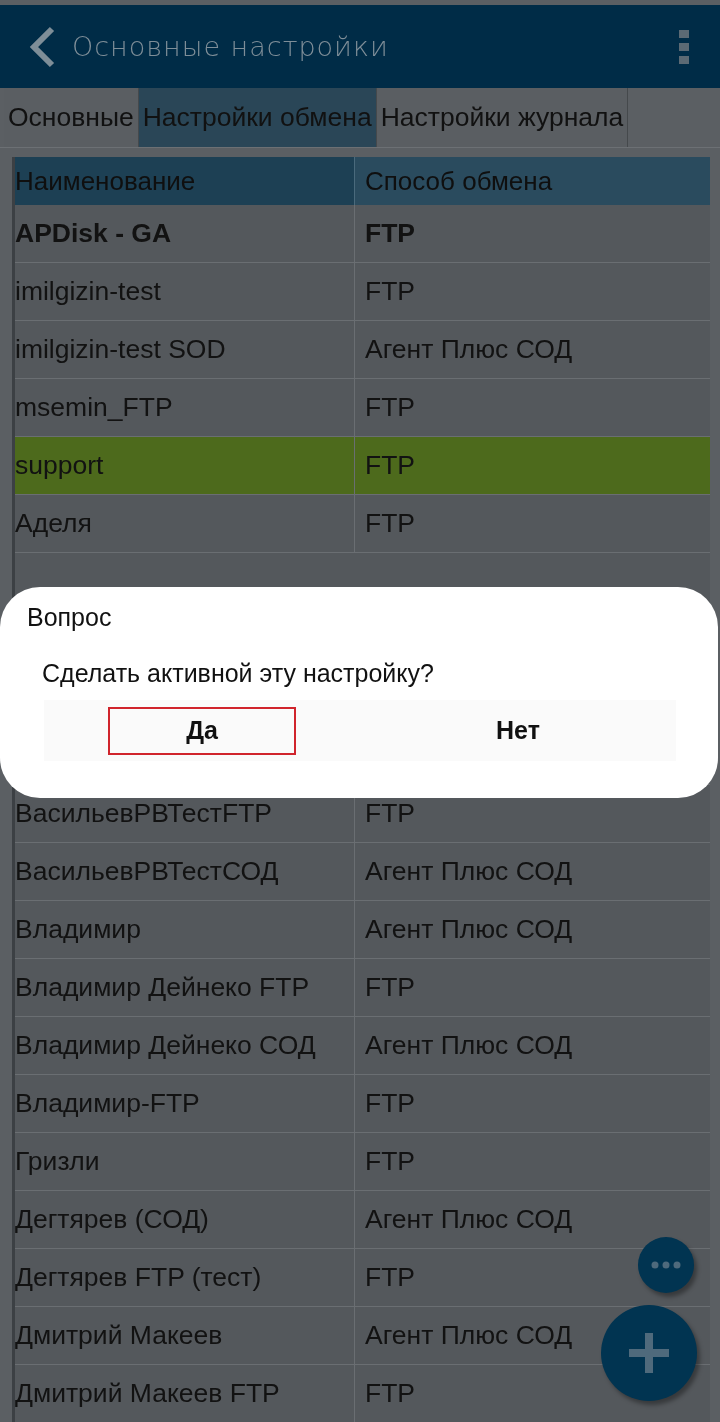  I want to click on table-cell: APDisk - GA, so click(185, 233).